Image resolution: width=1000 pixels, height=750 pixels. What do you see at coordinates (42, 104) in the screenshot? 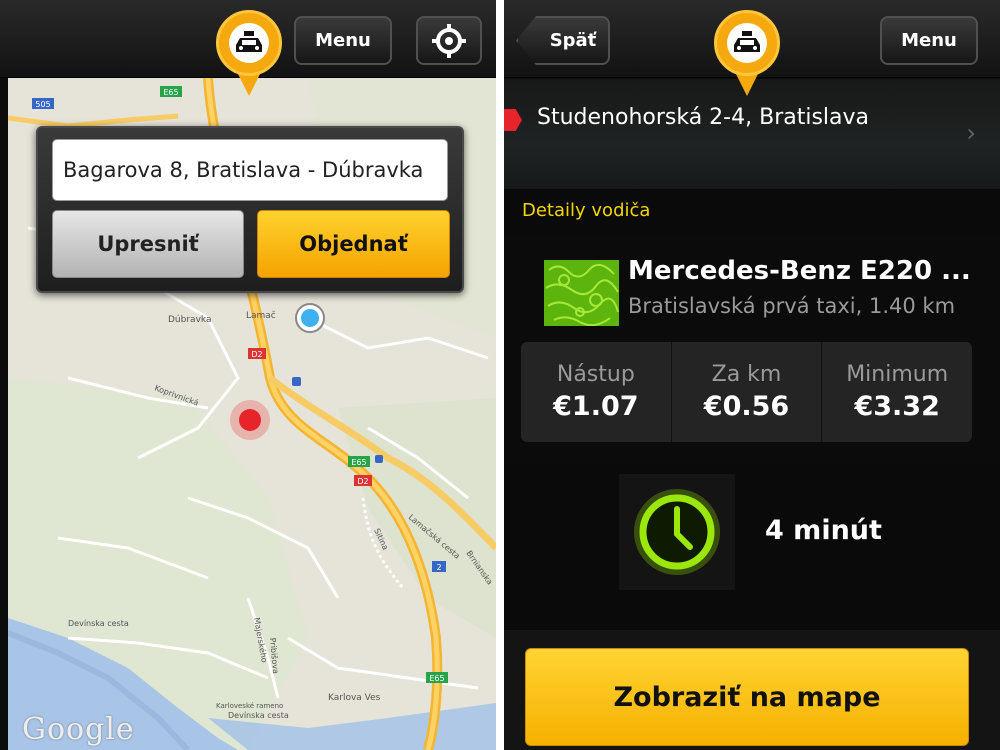
I see `map-label: 505` at bounding box center [42, 104].